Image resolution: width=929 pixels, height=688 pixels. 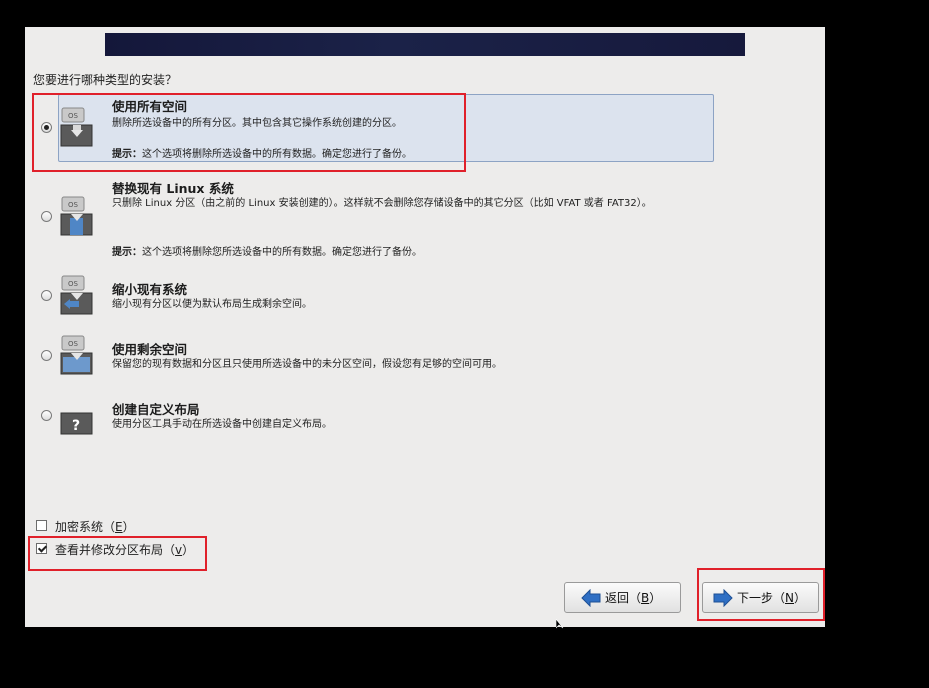 What do you see at coordinates (800, 598) in the screenshot?
I see `next-suffix: ）` at bounding box center [800, 598].